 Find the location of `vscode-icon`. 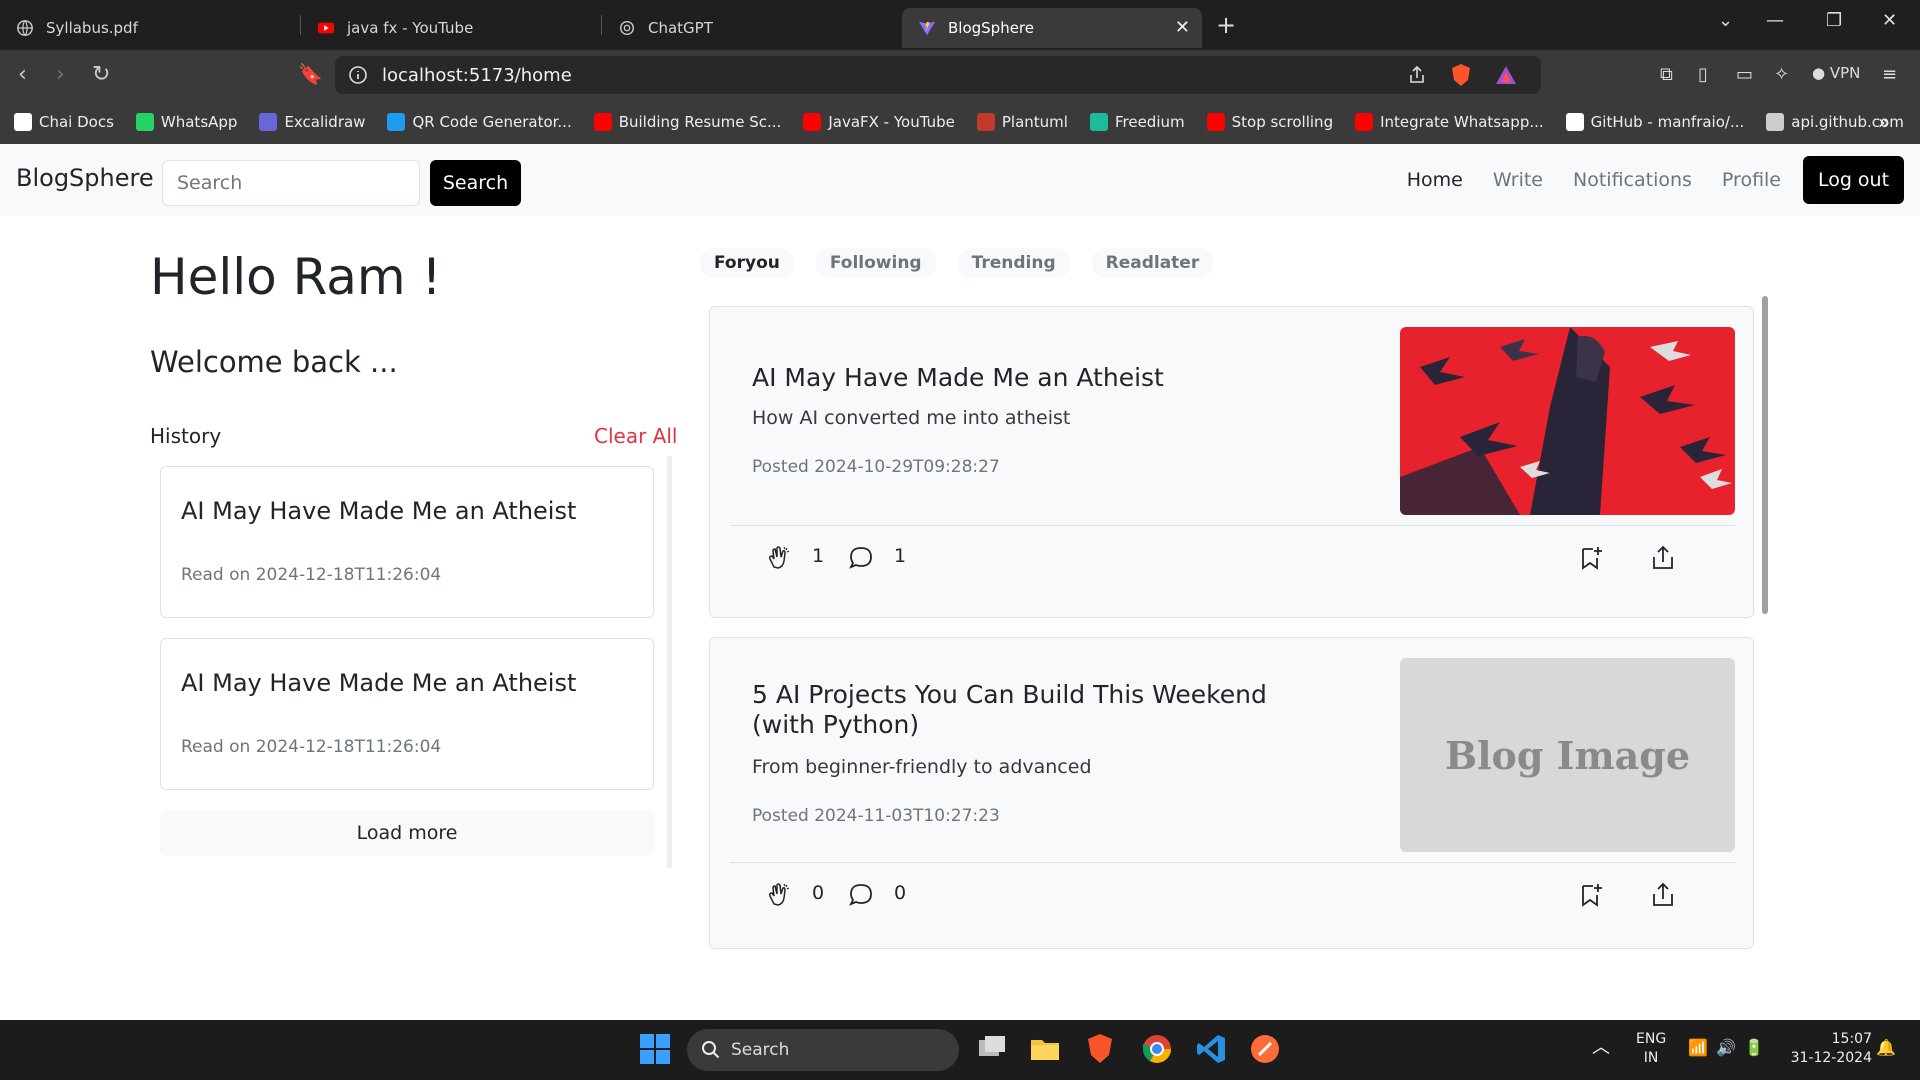

vscode-icon is located at coordinates (1211, 1049).